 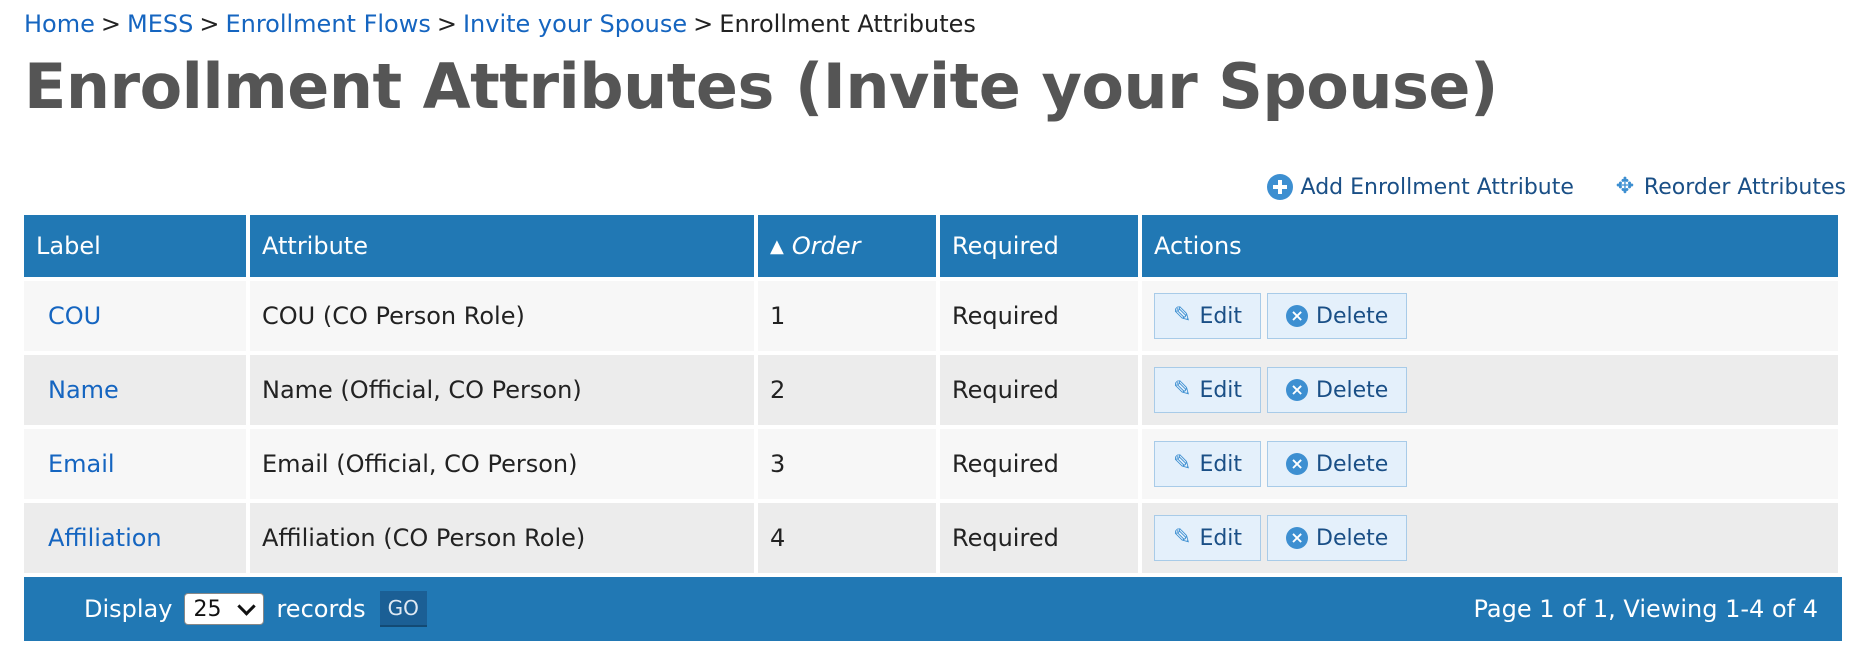 I want to click on records-per-page-control: Display 25 records GO, so click(x=255, y=609).